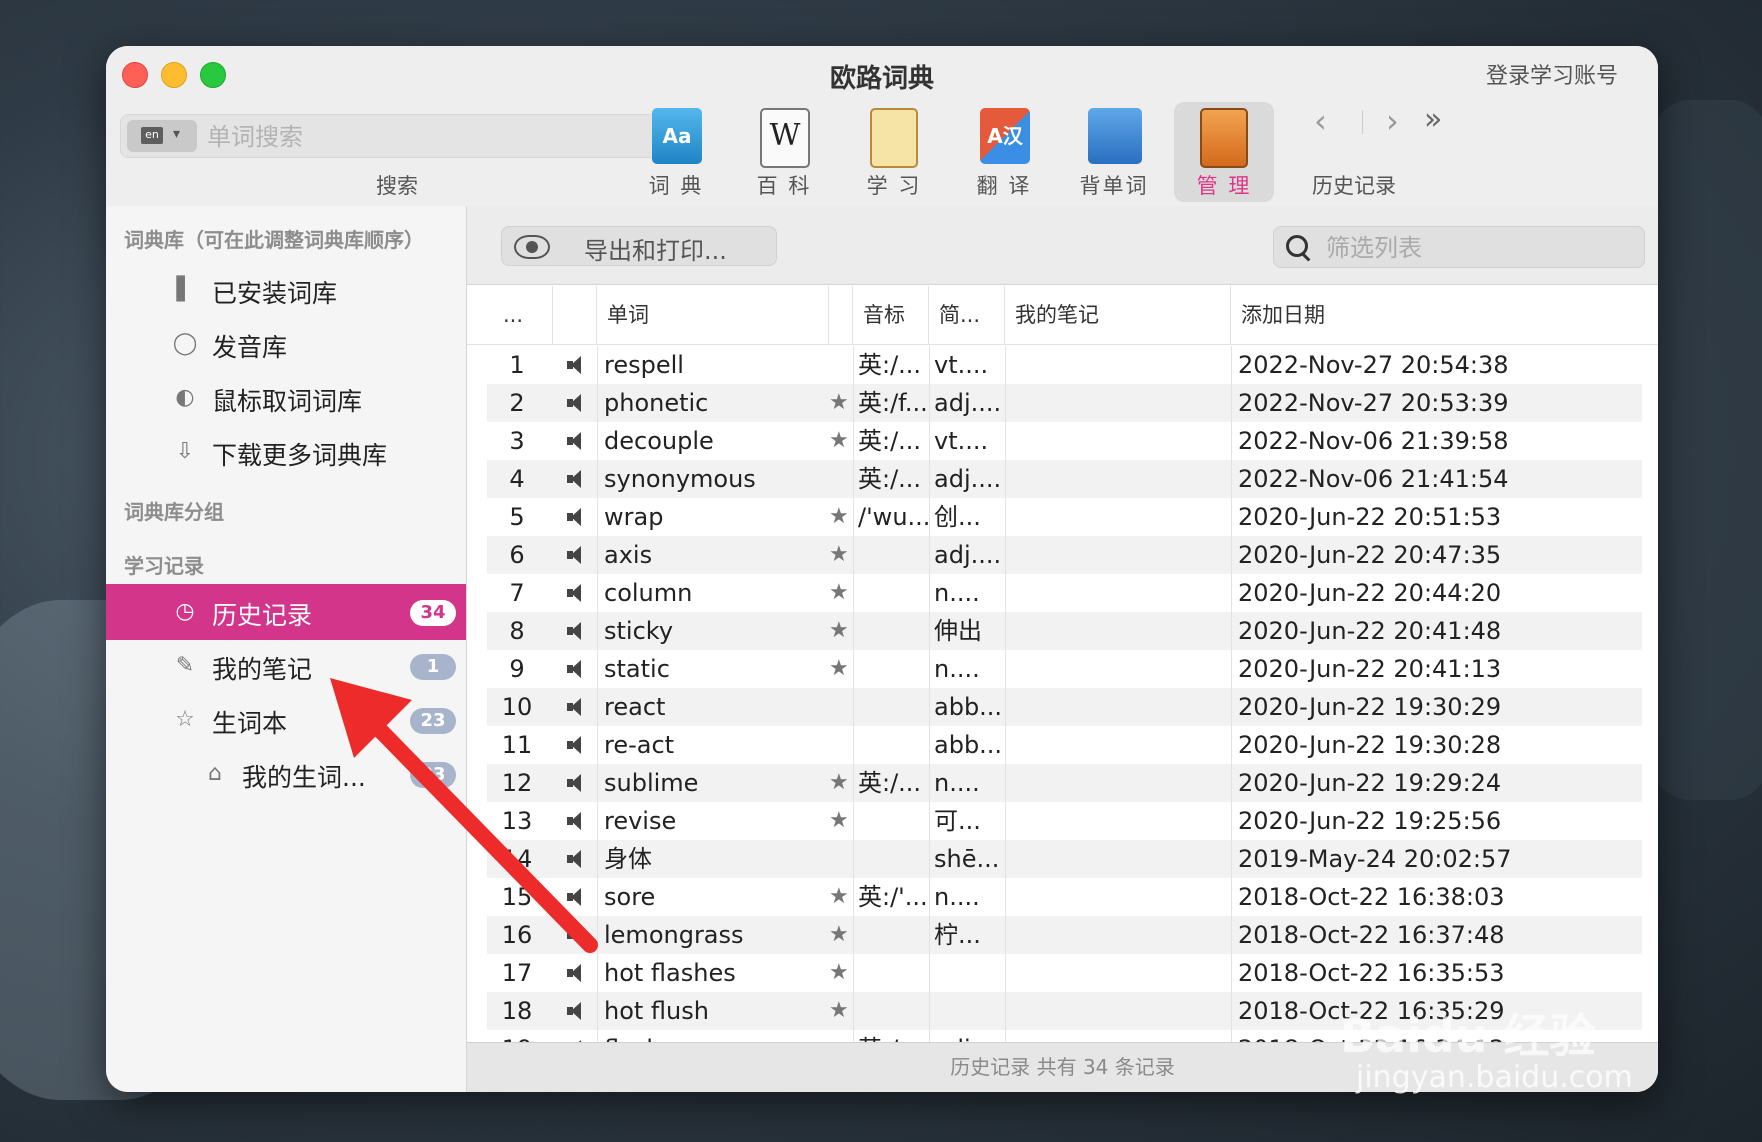 Image resolution: width=1762 pixels, height=1142 pixels. Describe the element at coordinates (1064, 821) in the screenshot. I see `table-row: 13 revise ★ 可... 2020-Jun-22 19:25:56` at that location.